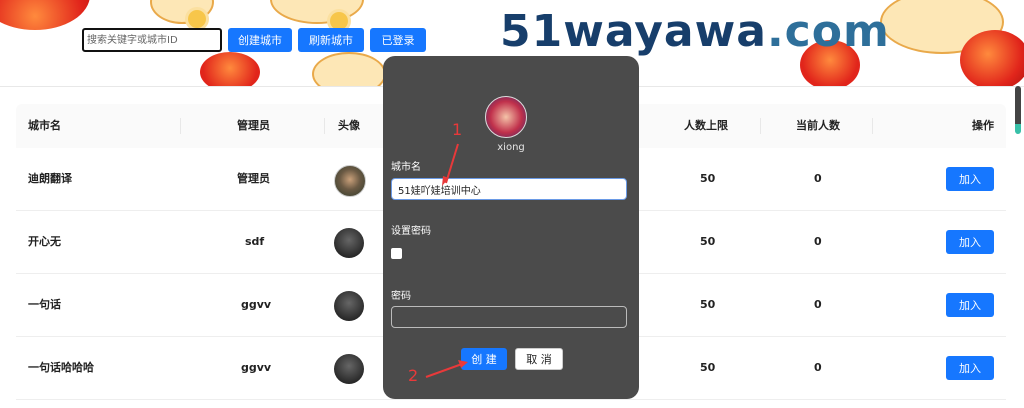  What do you see at coordinates (446, 260) in the screenshot?
I see `annotation-arrows` at bounding box center [446, 260].